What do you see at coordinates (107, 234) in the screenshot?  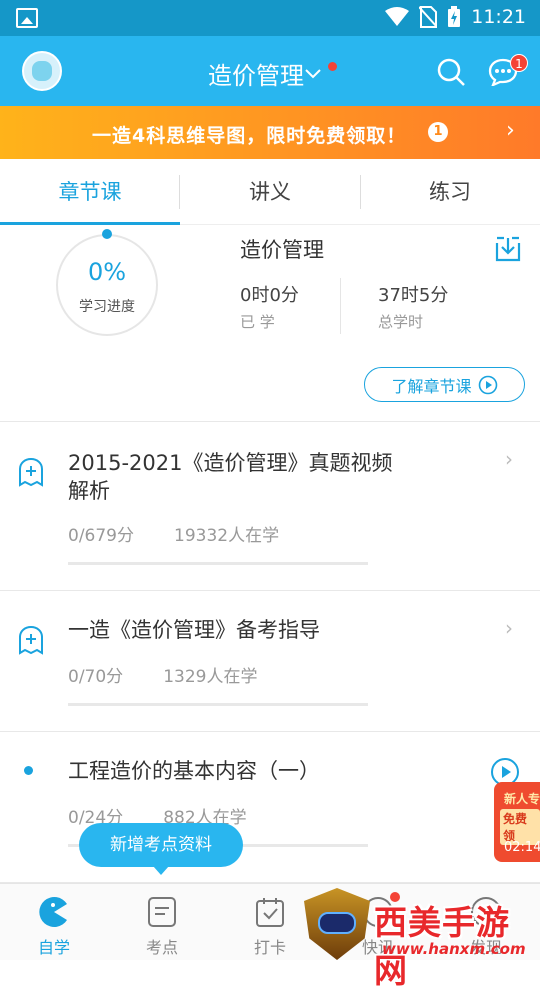 I see `progress-marker` at bounding box center [107, 234].